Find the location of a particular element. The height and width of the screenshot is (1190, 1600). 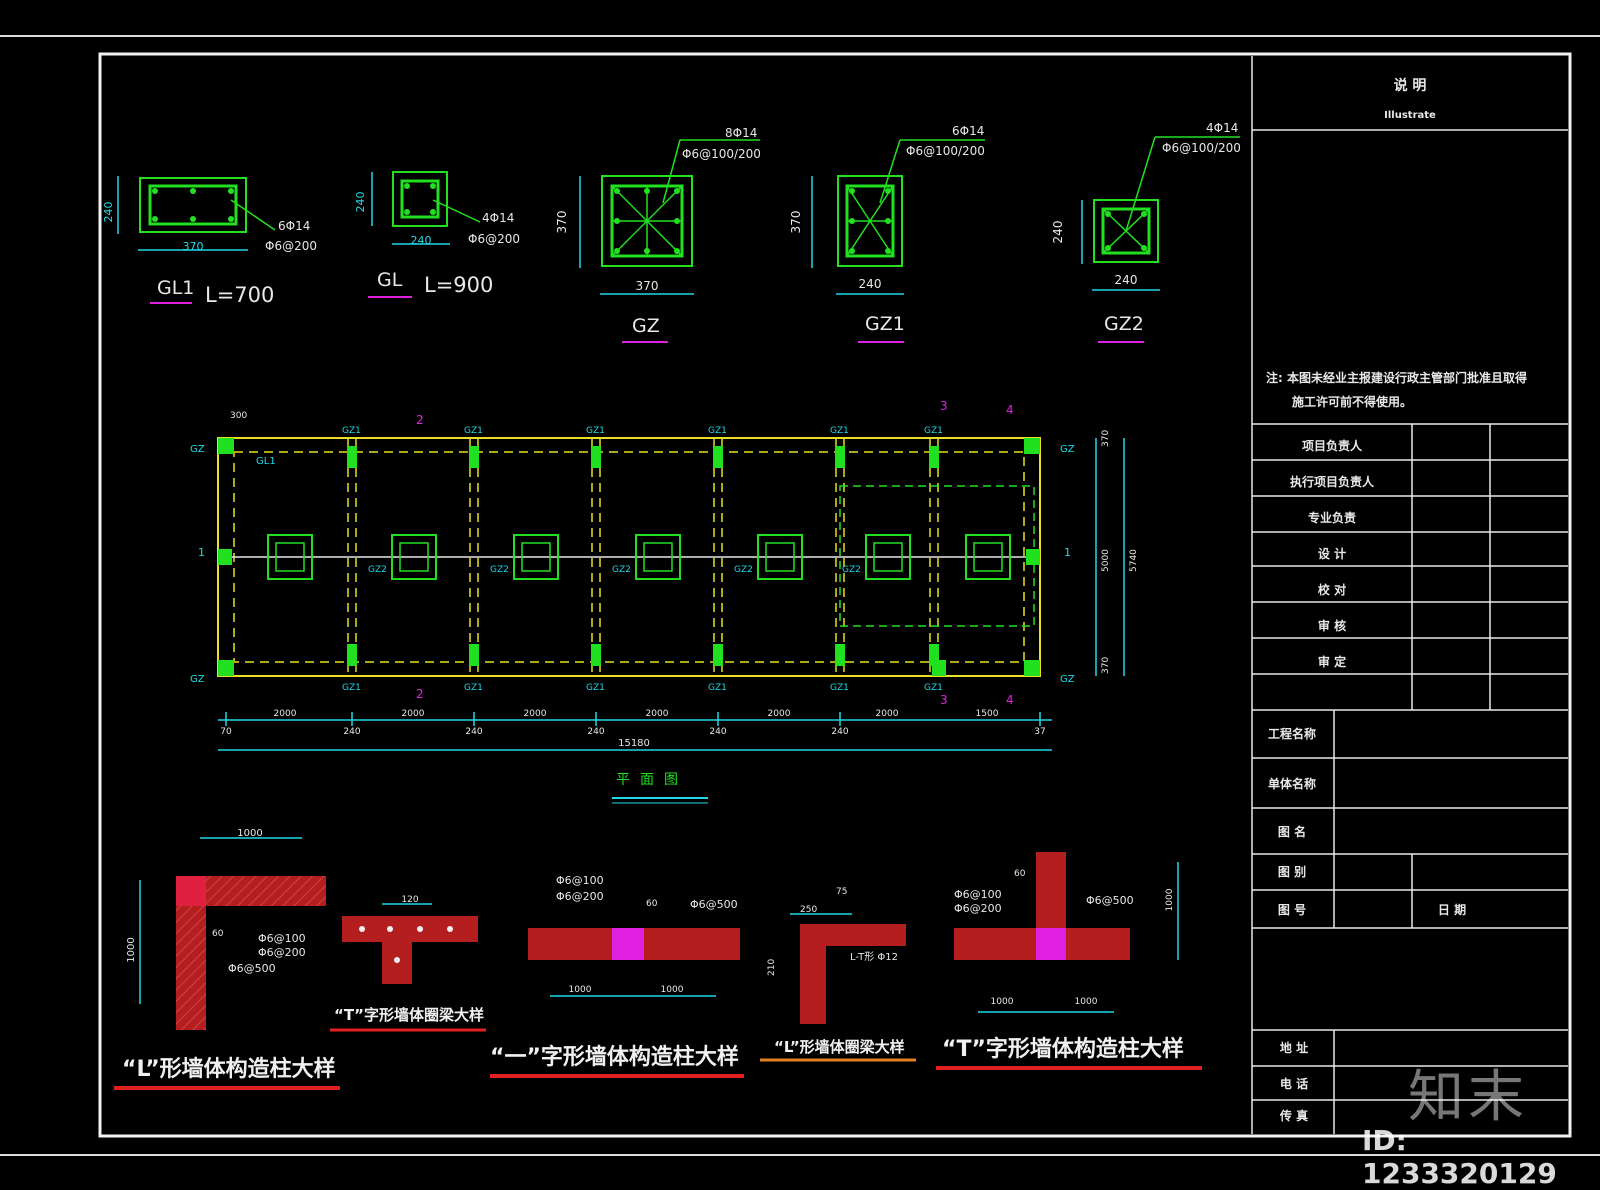

tb-row2-label: 图 号 is located at coordinates (1292, 909).